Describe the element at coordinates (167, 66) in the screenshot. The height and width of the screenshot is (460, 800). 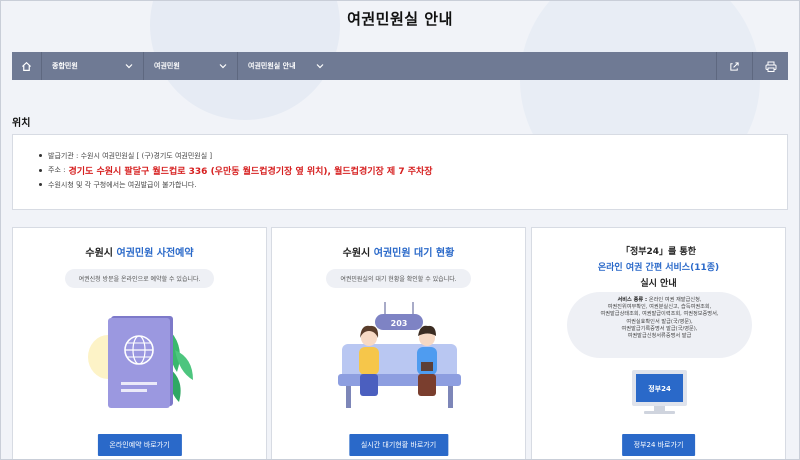
I see `nav-item-label: 여권민원` at that location.